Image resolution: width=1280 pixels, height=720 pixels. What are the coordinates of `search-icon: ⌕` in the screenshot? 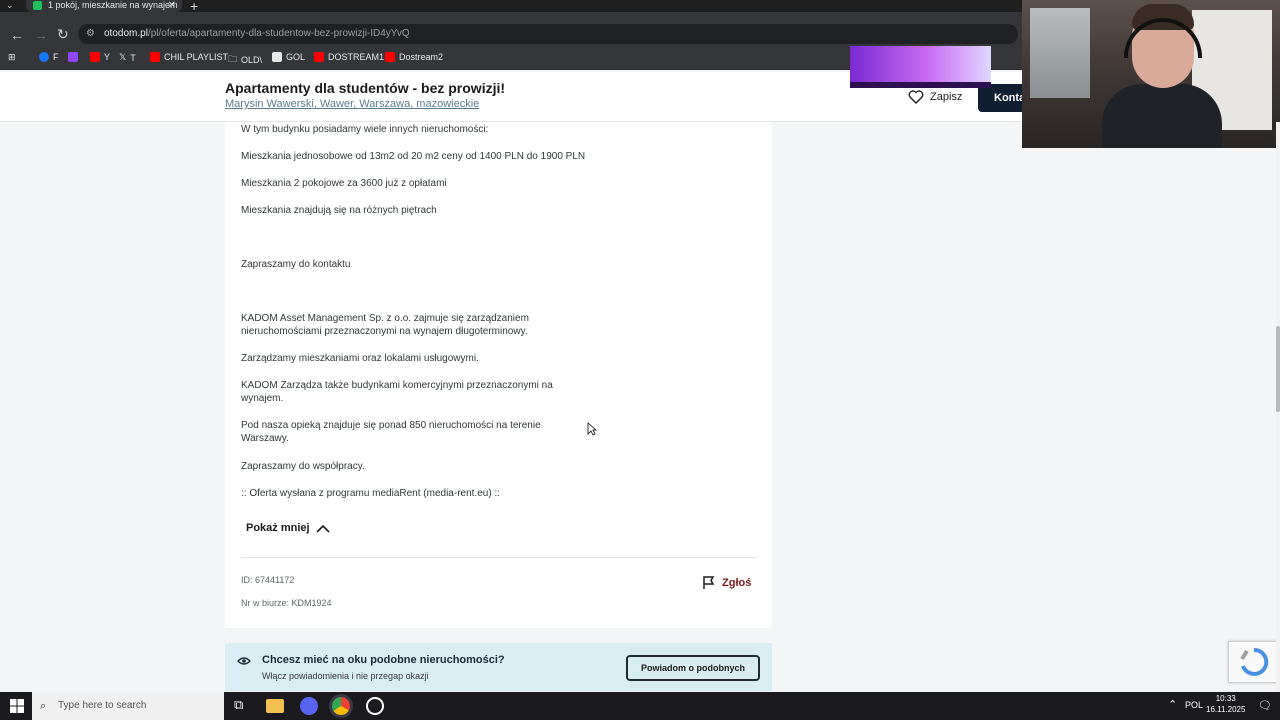 It's located at (43, 706).